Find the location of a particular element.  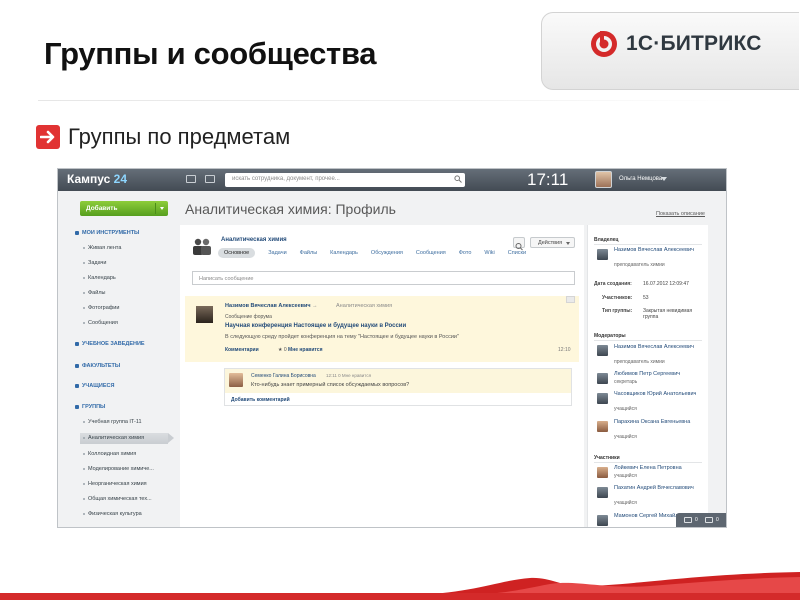

nav-section-groups: ГРУППЫ is located at coordinates (89, 407).